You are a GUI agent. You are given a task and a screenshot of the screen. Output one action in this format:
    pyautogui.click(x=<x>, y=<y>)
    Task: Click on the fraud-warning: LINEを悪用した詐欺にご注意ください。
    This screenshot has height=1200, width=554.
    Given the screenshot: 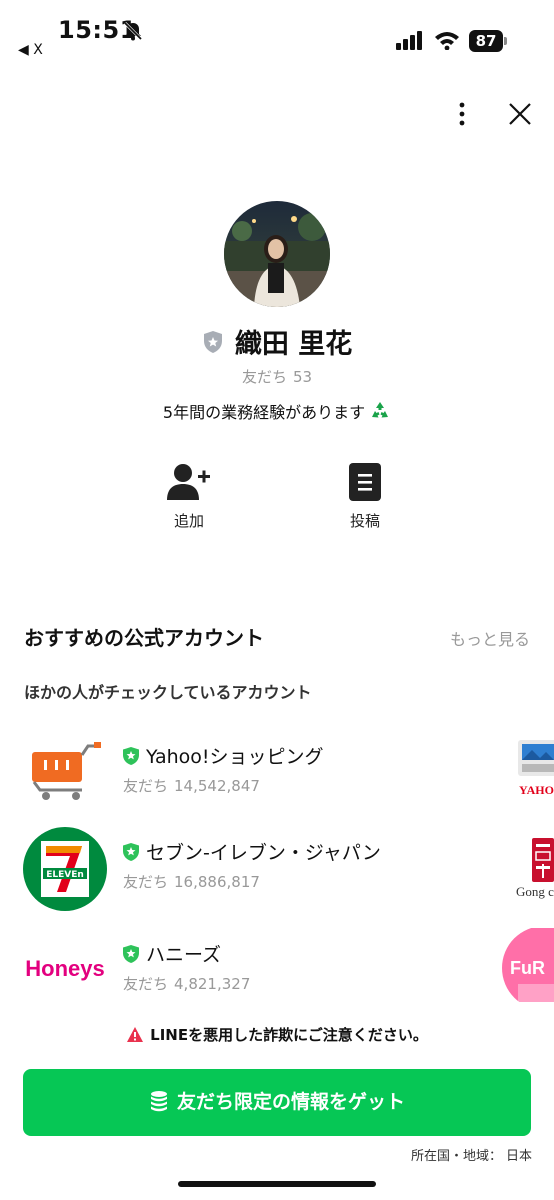 What is the action you would take?
    pyautogui.click(x=277, y=1034)
    